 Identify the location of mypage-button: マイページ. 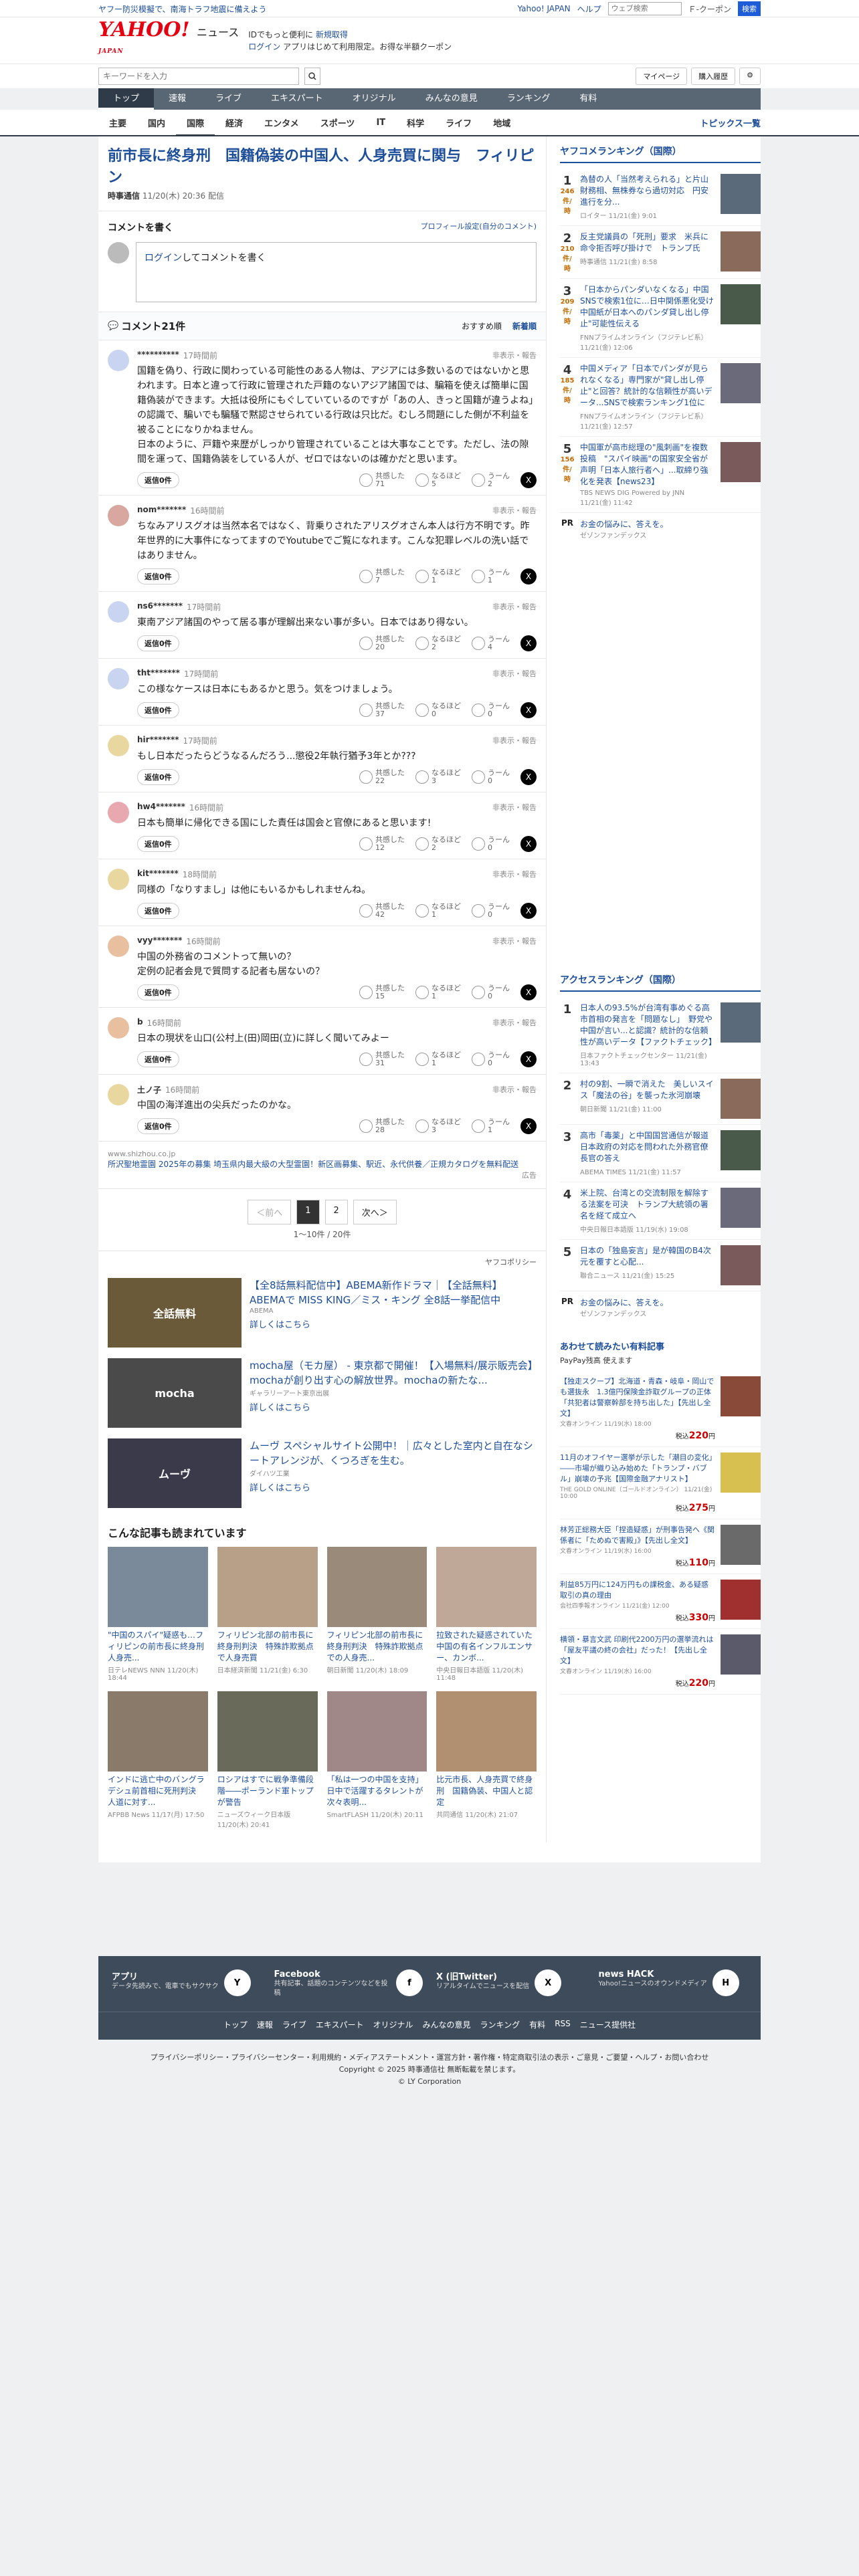
(662, 76).